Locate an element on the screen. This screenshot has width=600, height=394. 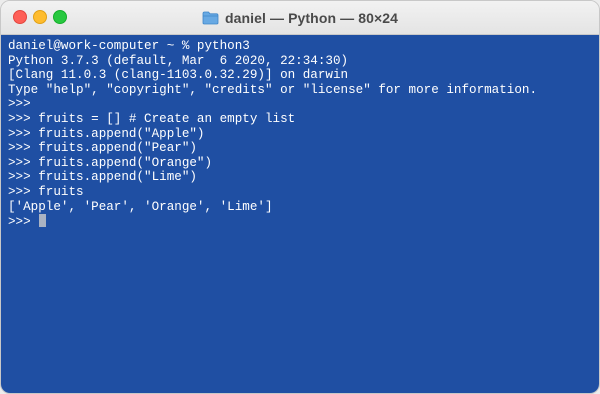
folder-icon is located at coordinates (210, 18).